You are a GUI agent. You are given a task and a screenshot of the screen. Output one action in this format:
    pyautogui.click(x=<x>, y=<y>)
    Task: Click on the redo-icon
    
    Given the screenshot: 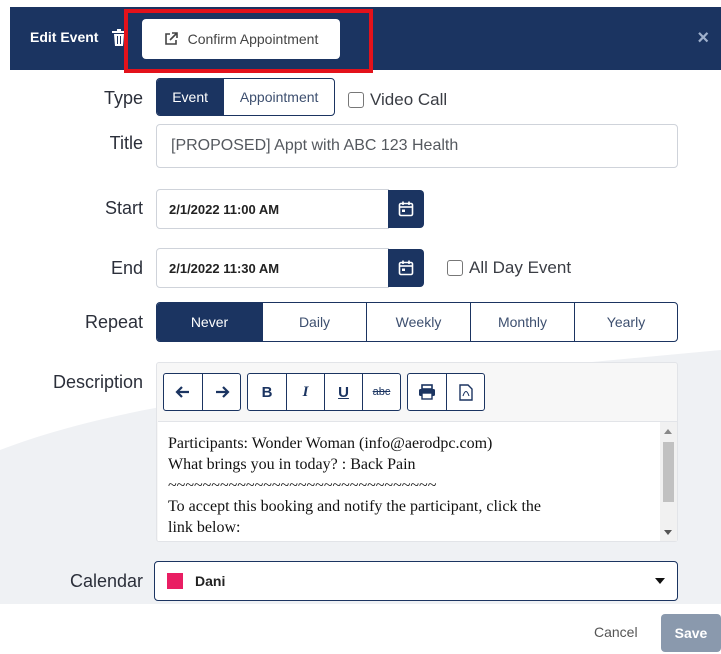 What is the action you would take?
    pyautogui.click(x=222, y=392)
    